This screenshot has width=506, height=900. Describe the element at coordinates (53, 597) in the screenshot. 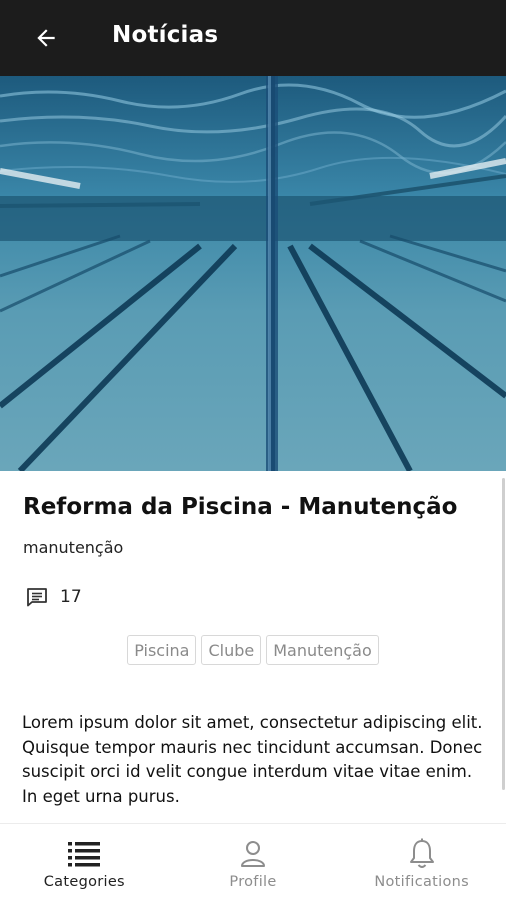

I see `comments-button: 17` at that location.